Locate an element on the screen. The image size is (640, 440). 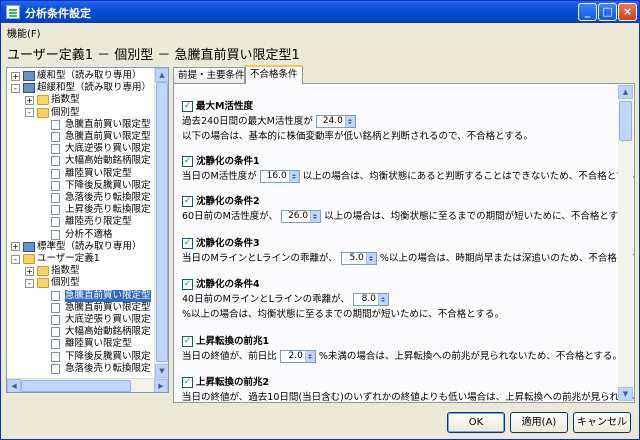
threshold-spinbox: 16.0 is located at coordinates (279, 176).